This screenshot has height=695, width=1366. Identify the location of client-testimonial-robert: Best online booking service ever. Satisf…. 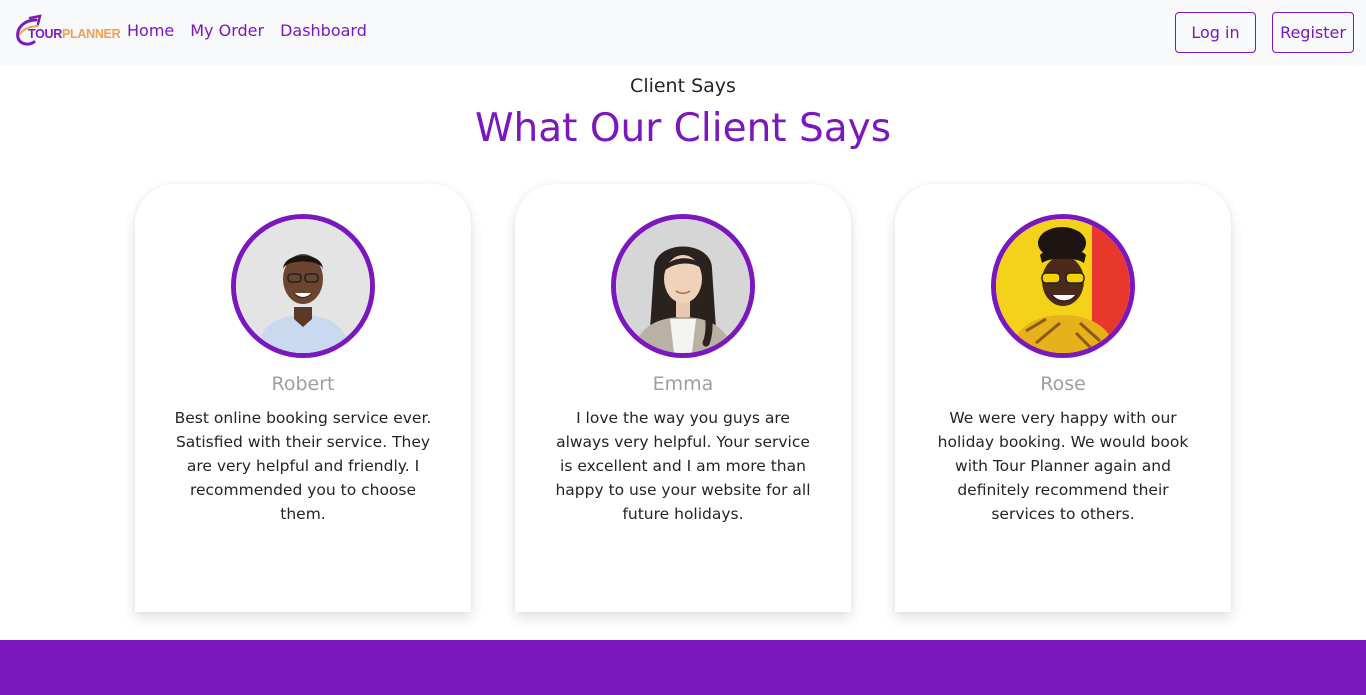
(303, 466).